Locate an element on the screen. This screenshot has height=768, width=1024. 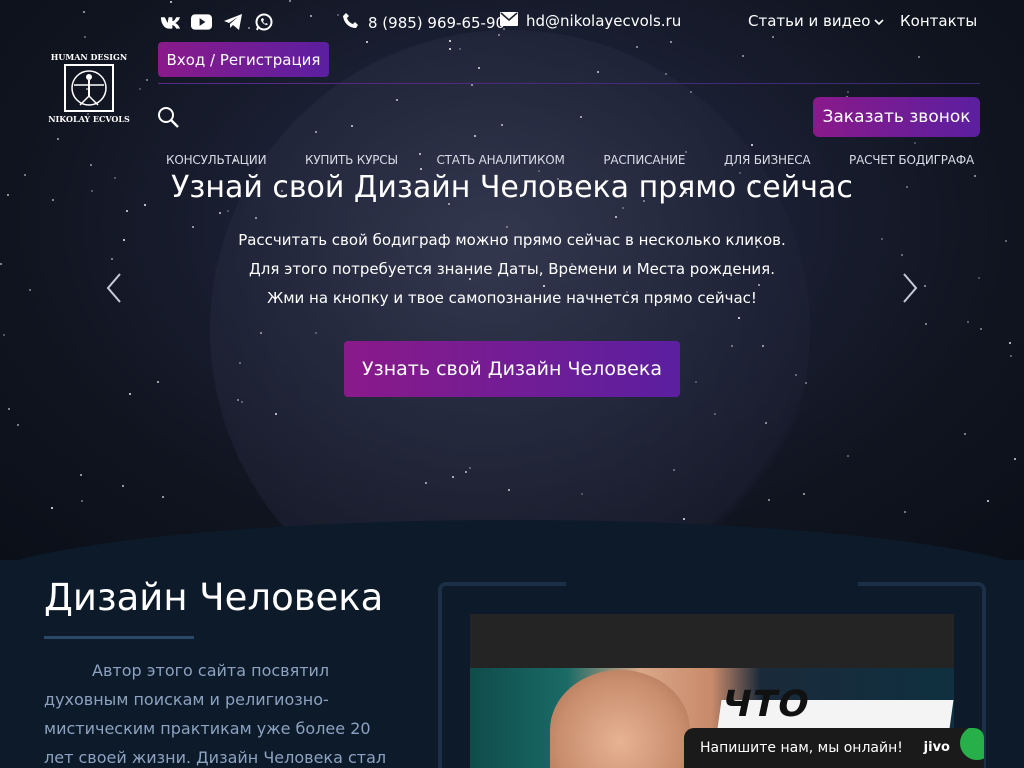
menu-contacts: Контакты is located at coordinates (938, 21).